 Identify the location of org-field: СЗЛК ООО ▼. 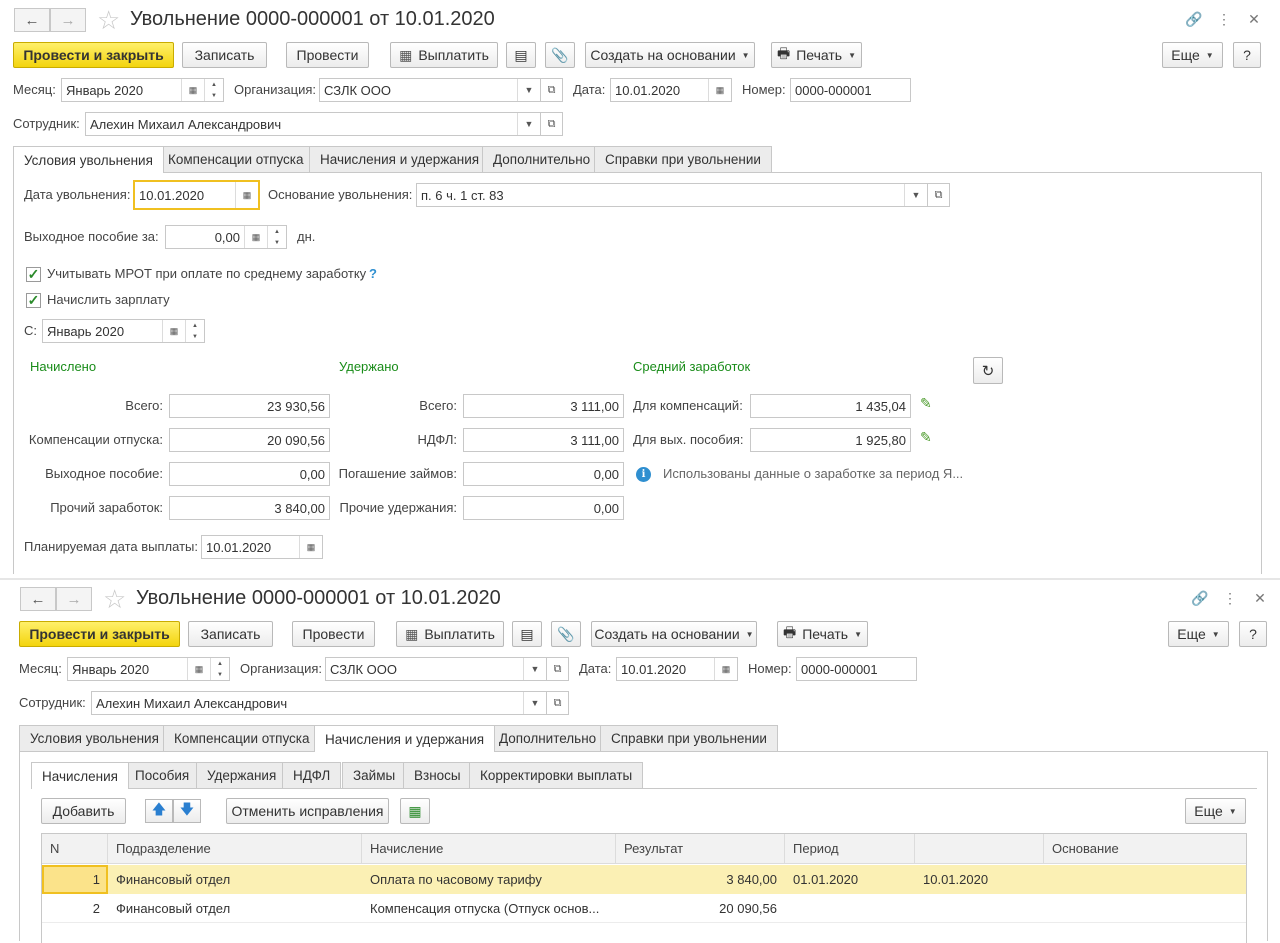
(430, 90).